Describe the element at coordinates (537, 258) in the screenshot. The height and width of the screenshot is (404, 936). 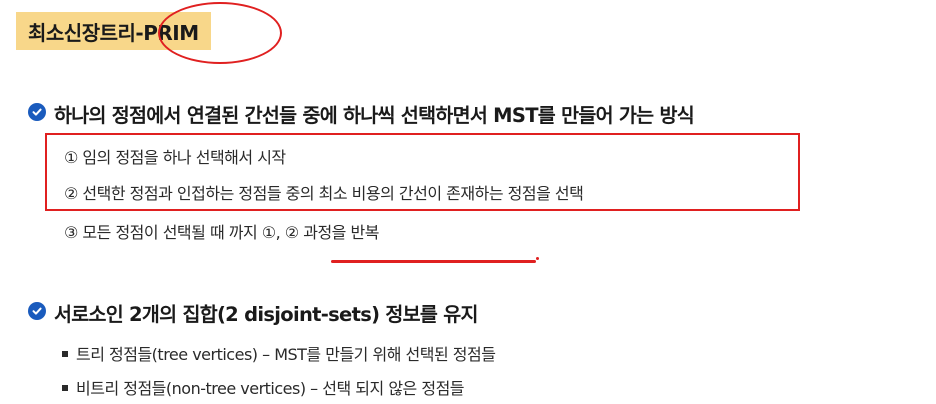
I see `red-dot-annotation` at that location.